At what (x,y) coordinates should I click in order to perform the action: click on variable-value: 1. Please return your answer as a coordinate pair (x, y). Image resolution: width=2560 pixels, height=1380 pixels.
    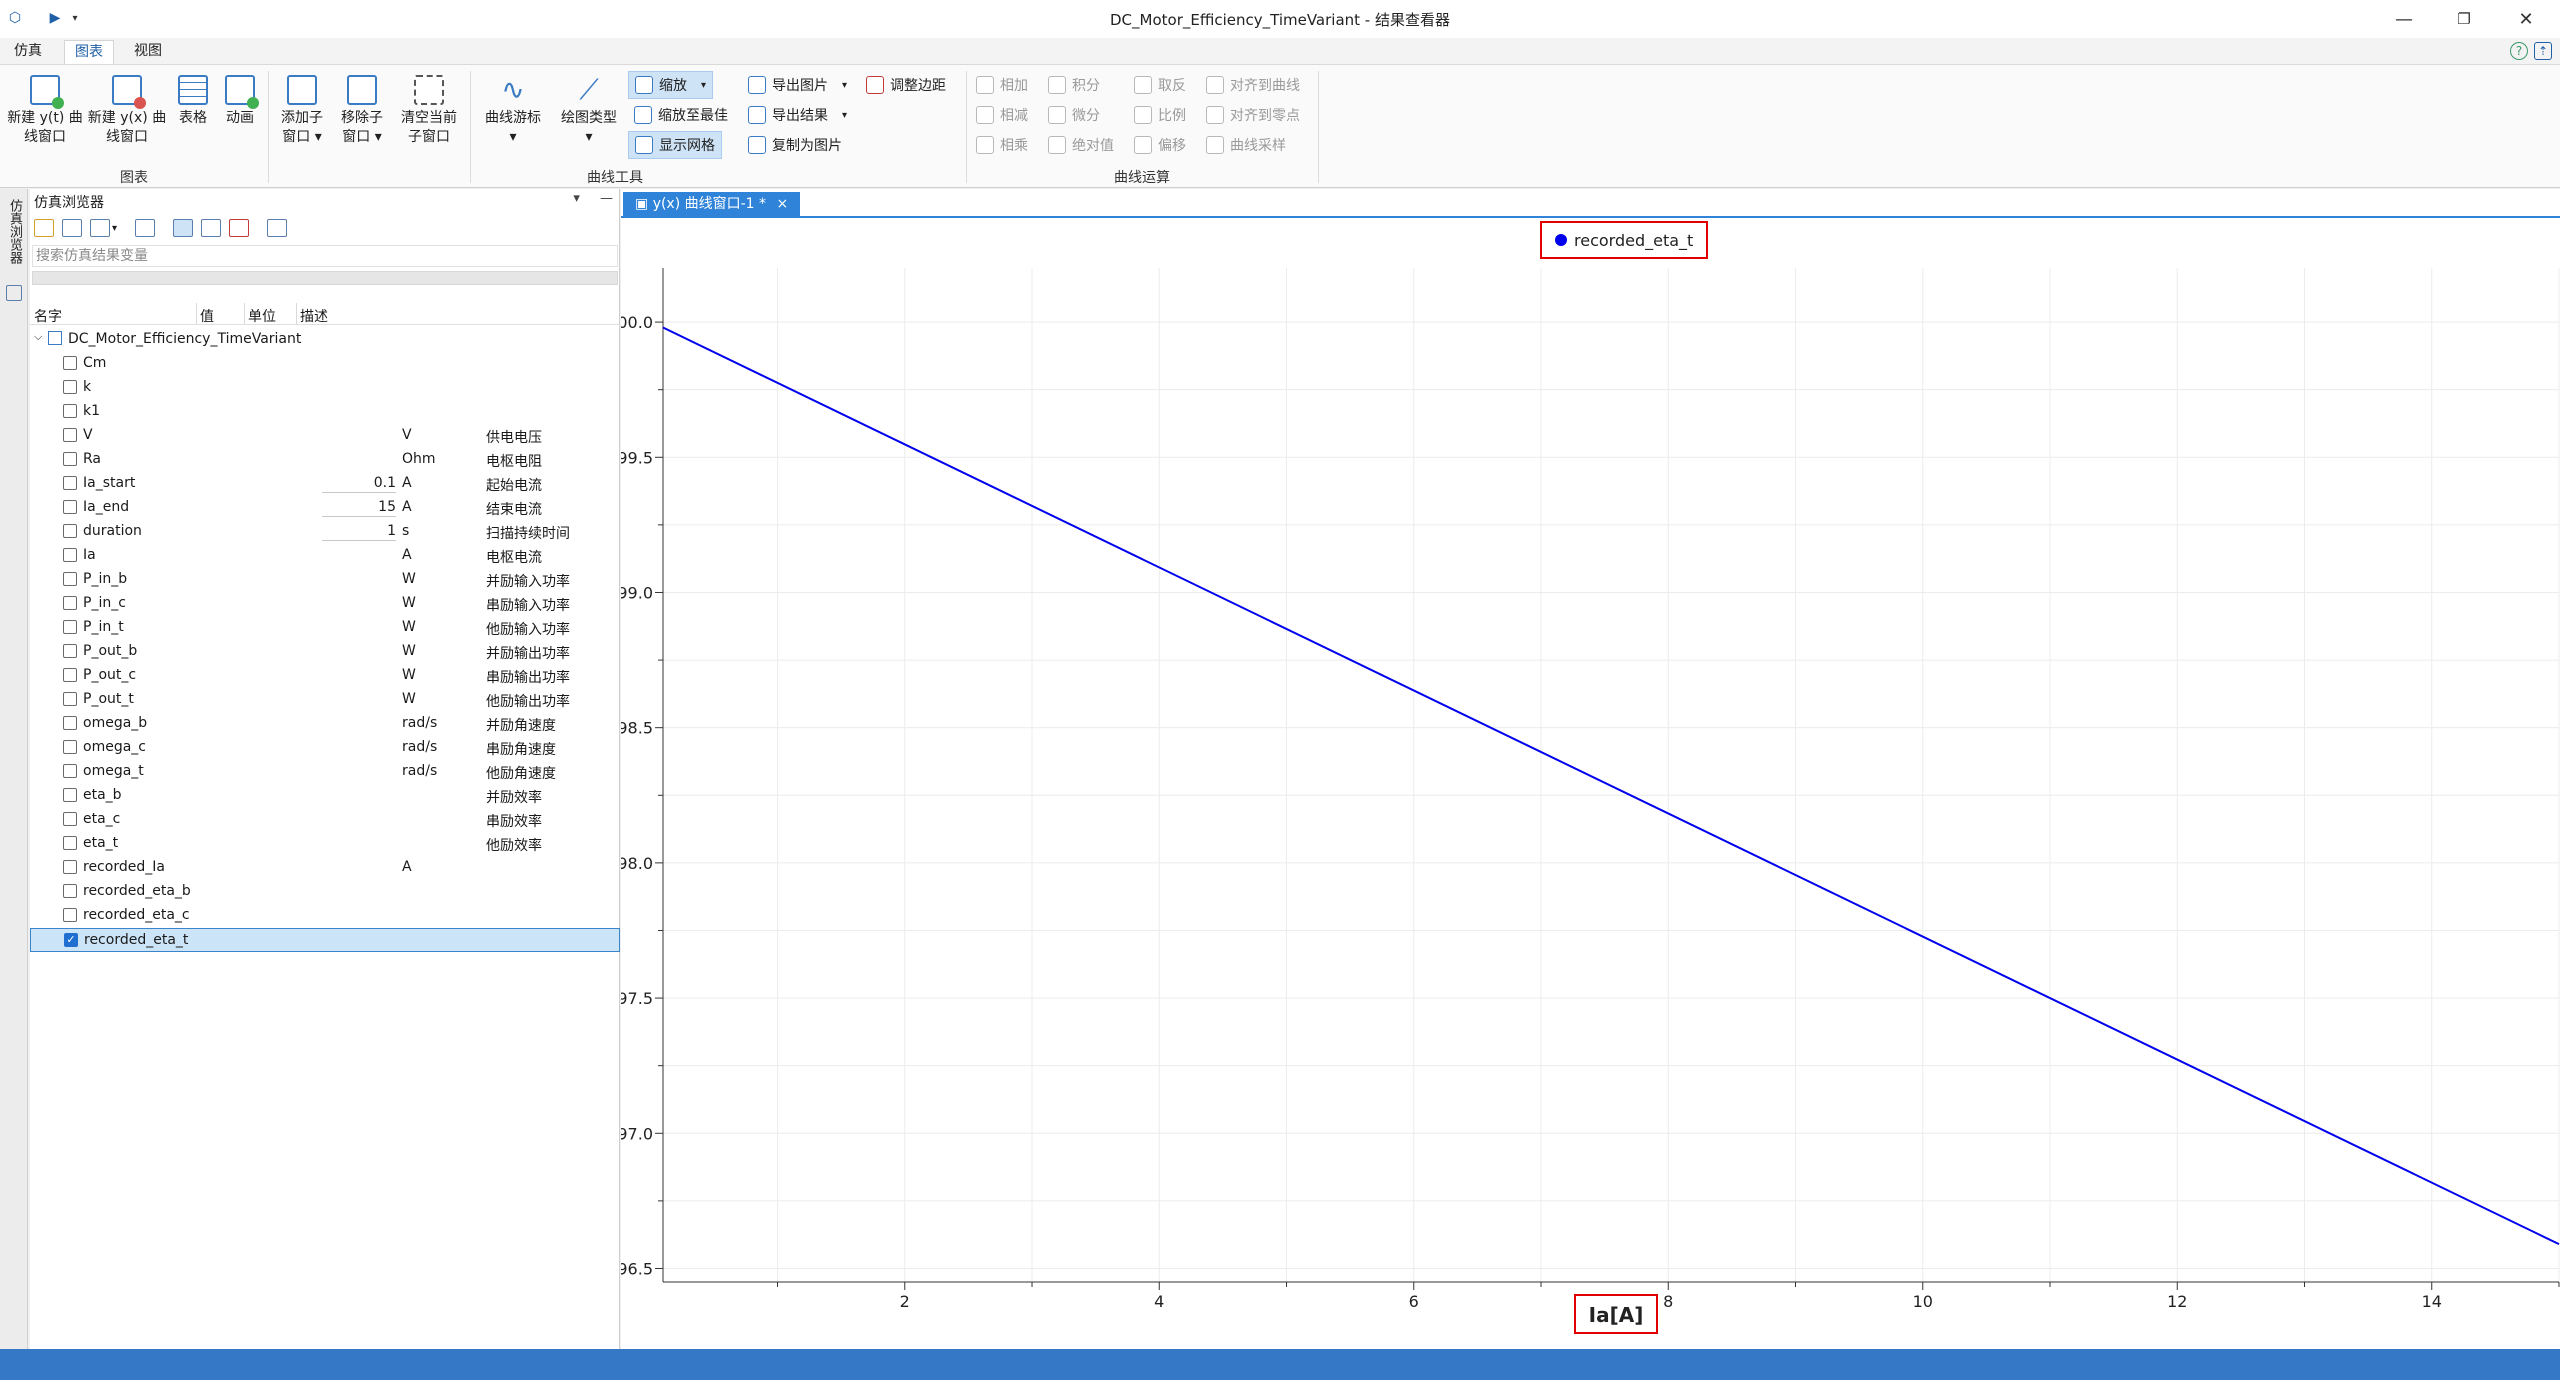
    Looking at the image, I should click on (359, 532).